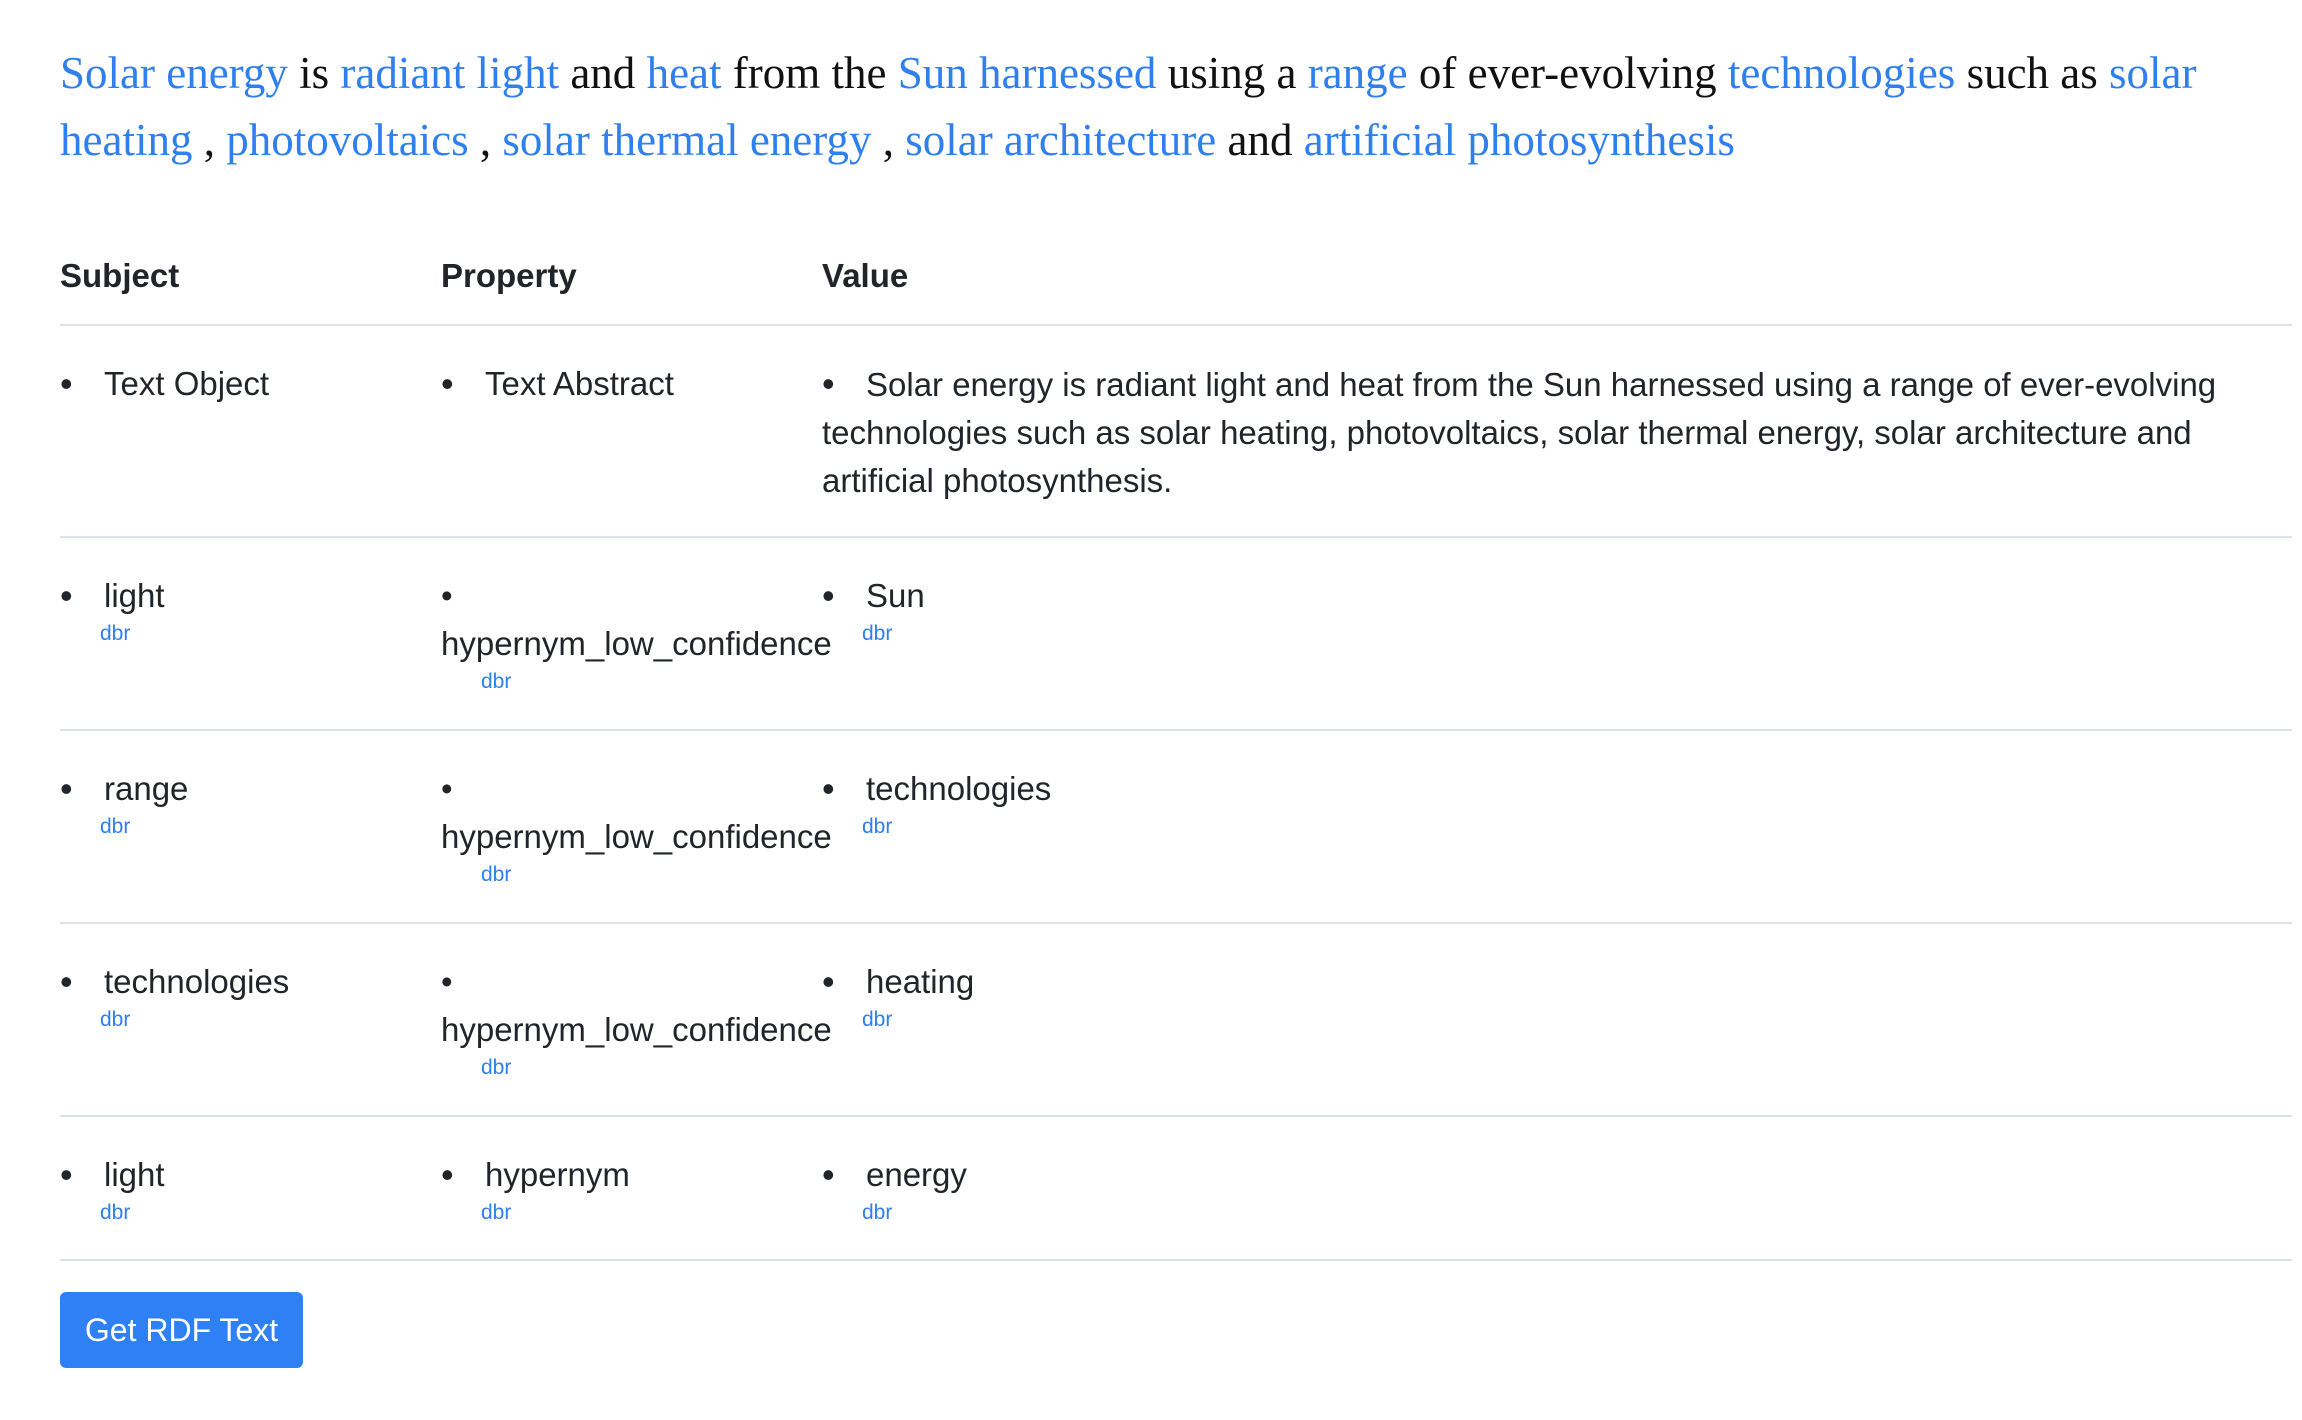 This screenshot has width=2302, height=1420. Describe the element at coordinates (1519, 140) in the screenshot. I see `intro-segment: artificial photosynthesis` at that location.